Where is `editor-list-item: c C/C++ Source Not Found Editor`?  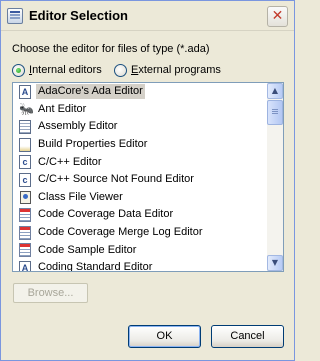 editor-list-item: c C/C++ Source Not Found Editor is located at coordinates (140, 180).